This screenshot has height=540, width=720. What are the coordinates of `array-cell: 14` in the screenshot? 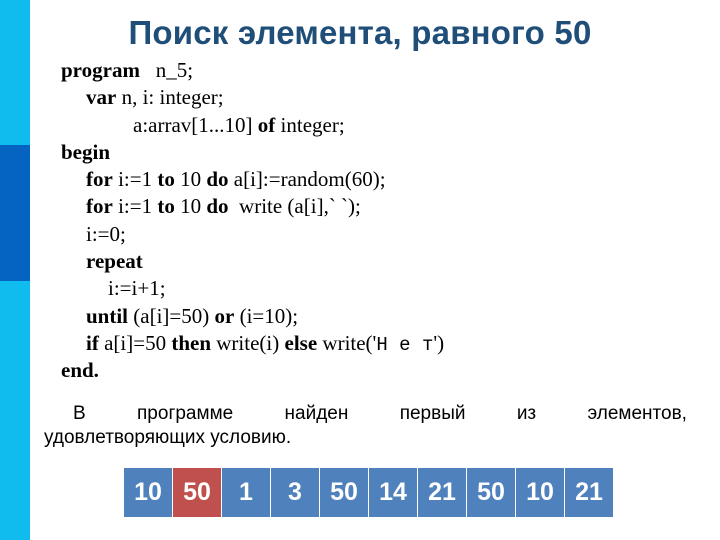 It's located at (393, 492).